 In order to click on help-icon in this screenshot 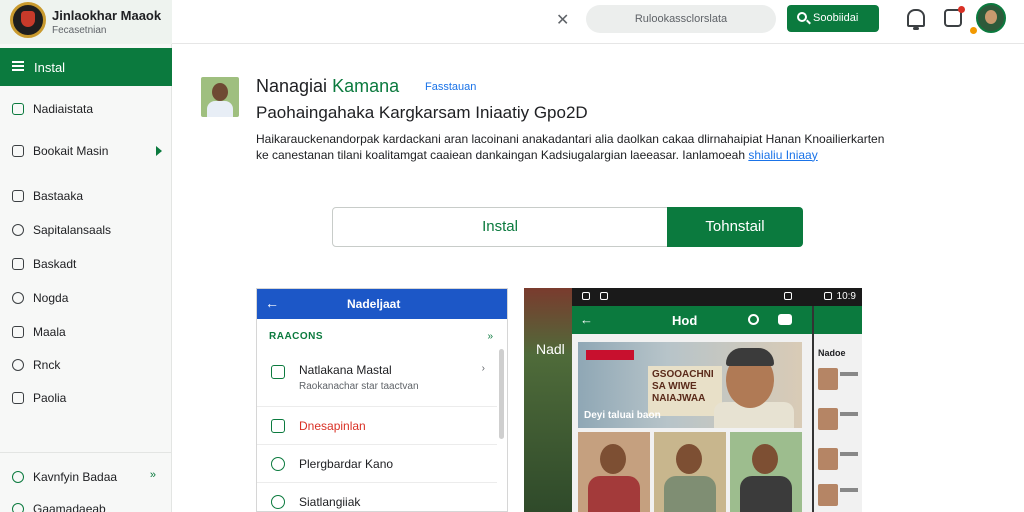, I will do `click(18, 507)`.